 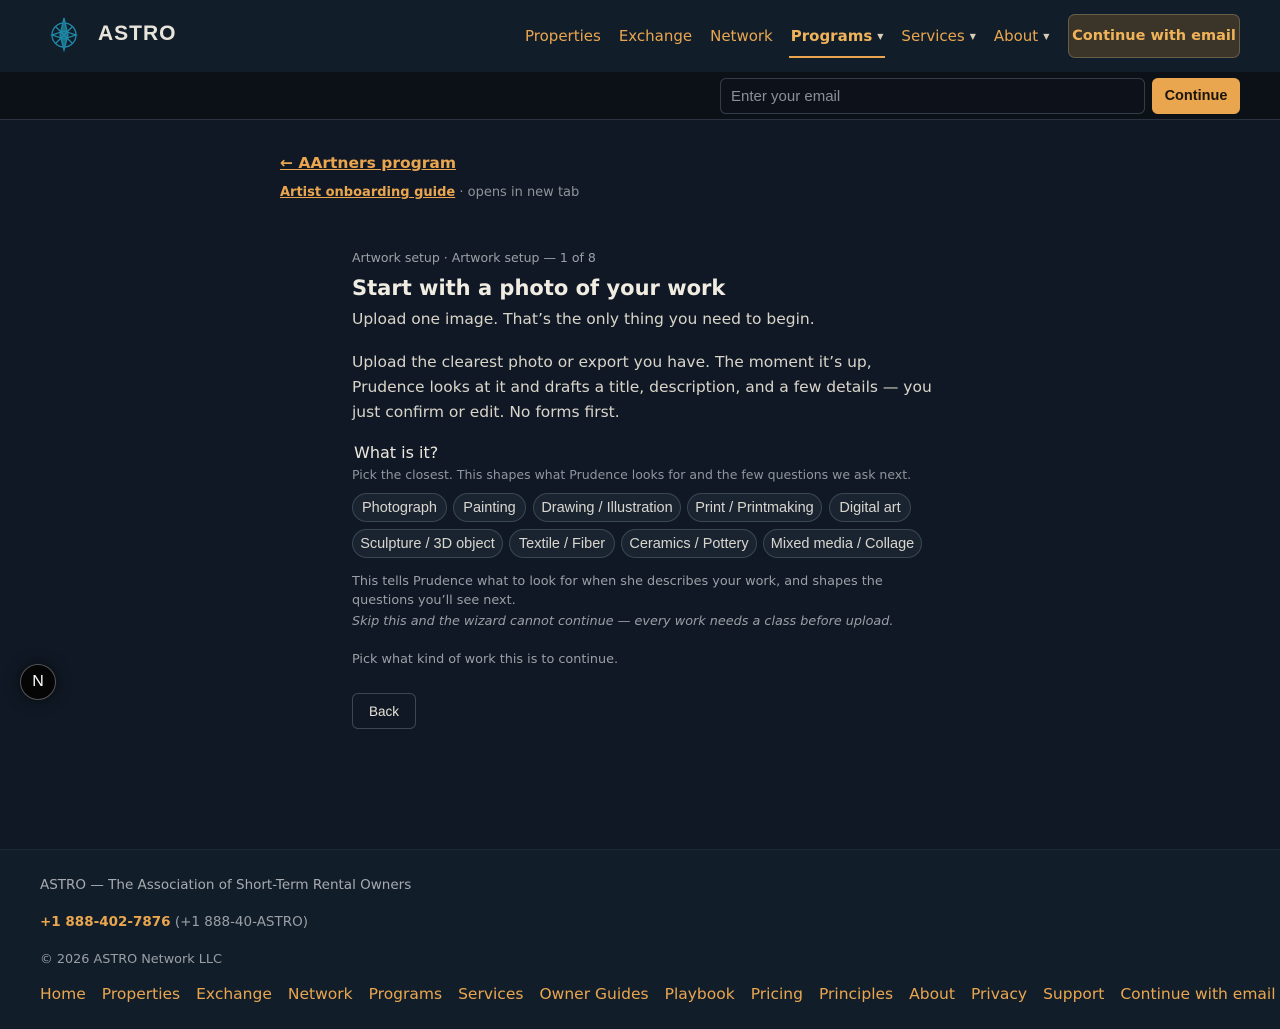 I want to click on footer-link: About, so click(x=932, y=994).